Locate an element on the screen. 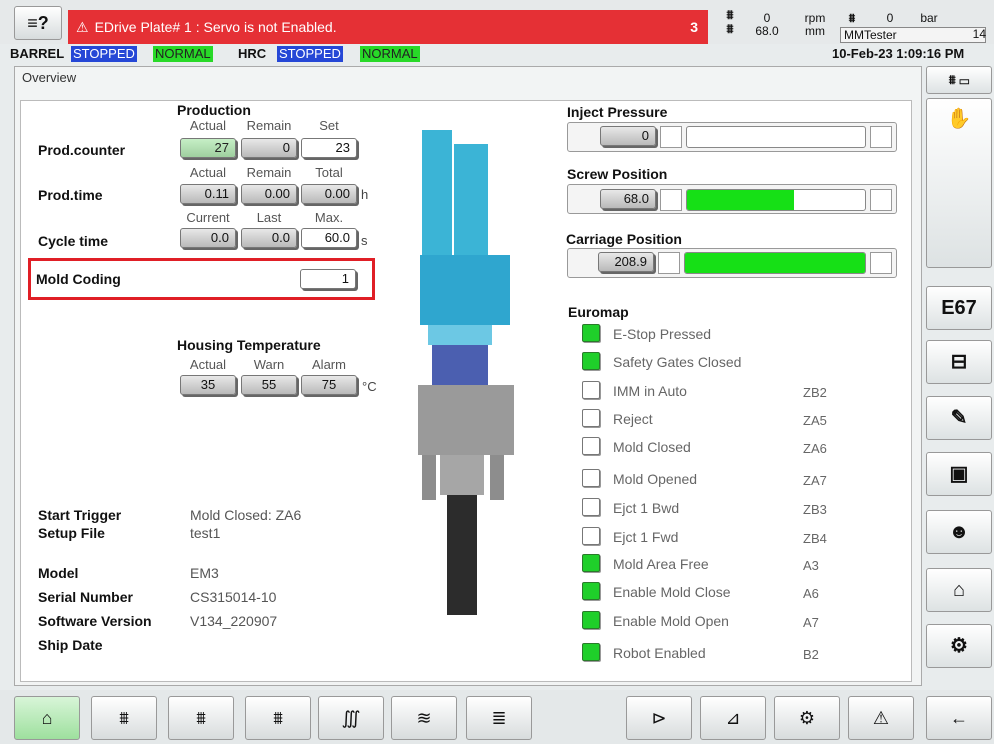  position-value: 68.0 is located at coordinates (767, 31).